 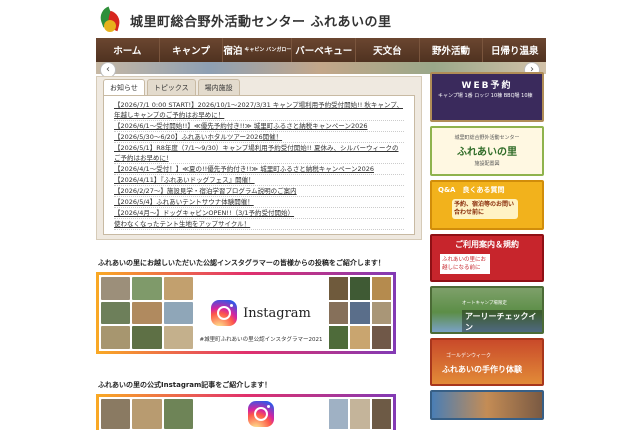 I want to click on tab-news: お知らせ, so click(x=124, y=87).